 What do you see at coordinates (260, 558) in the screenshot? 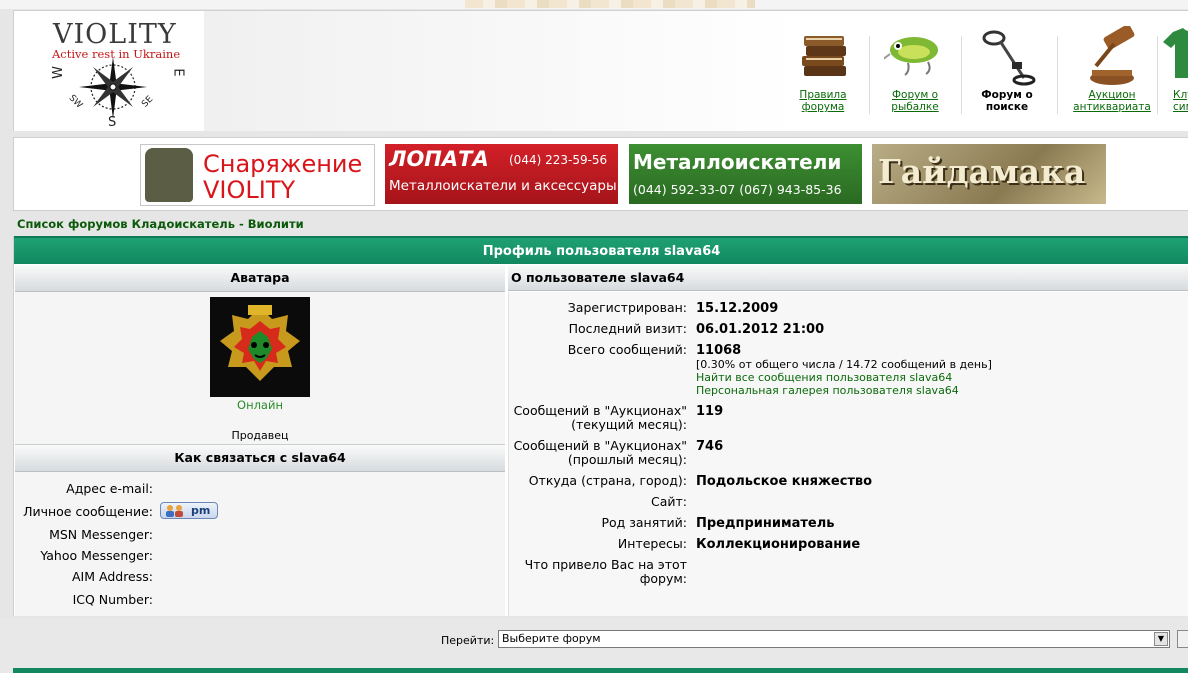
I see `contact-yahoo-row: Yahoo Messenger:` at bounding box center [260, 558].